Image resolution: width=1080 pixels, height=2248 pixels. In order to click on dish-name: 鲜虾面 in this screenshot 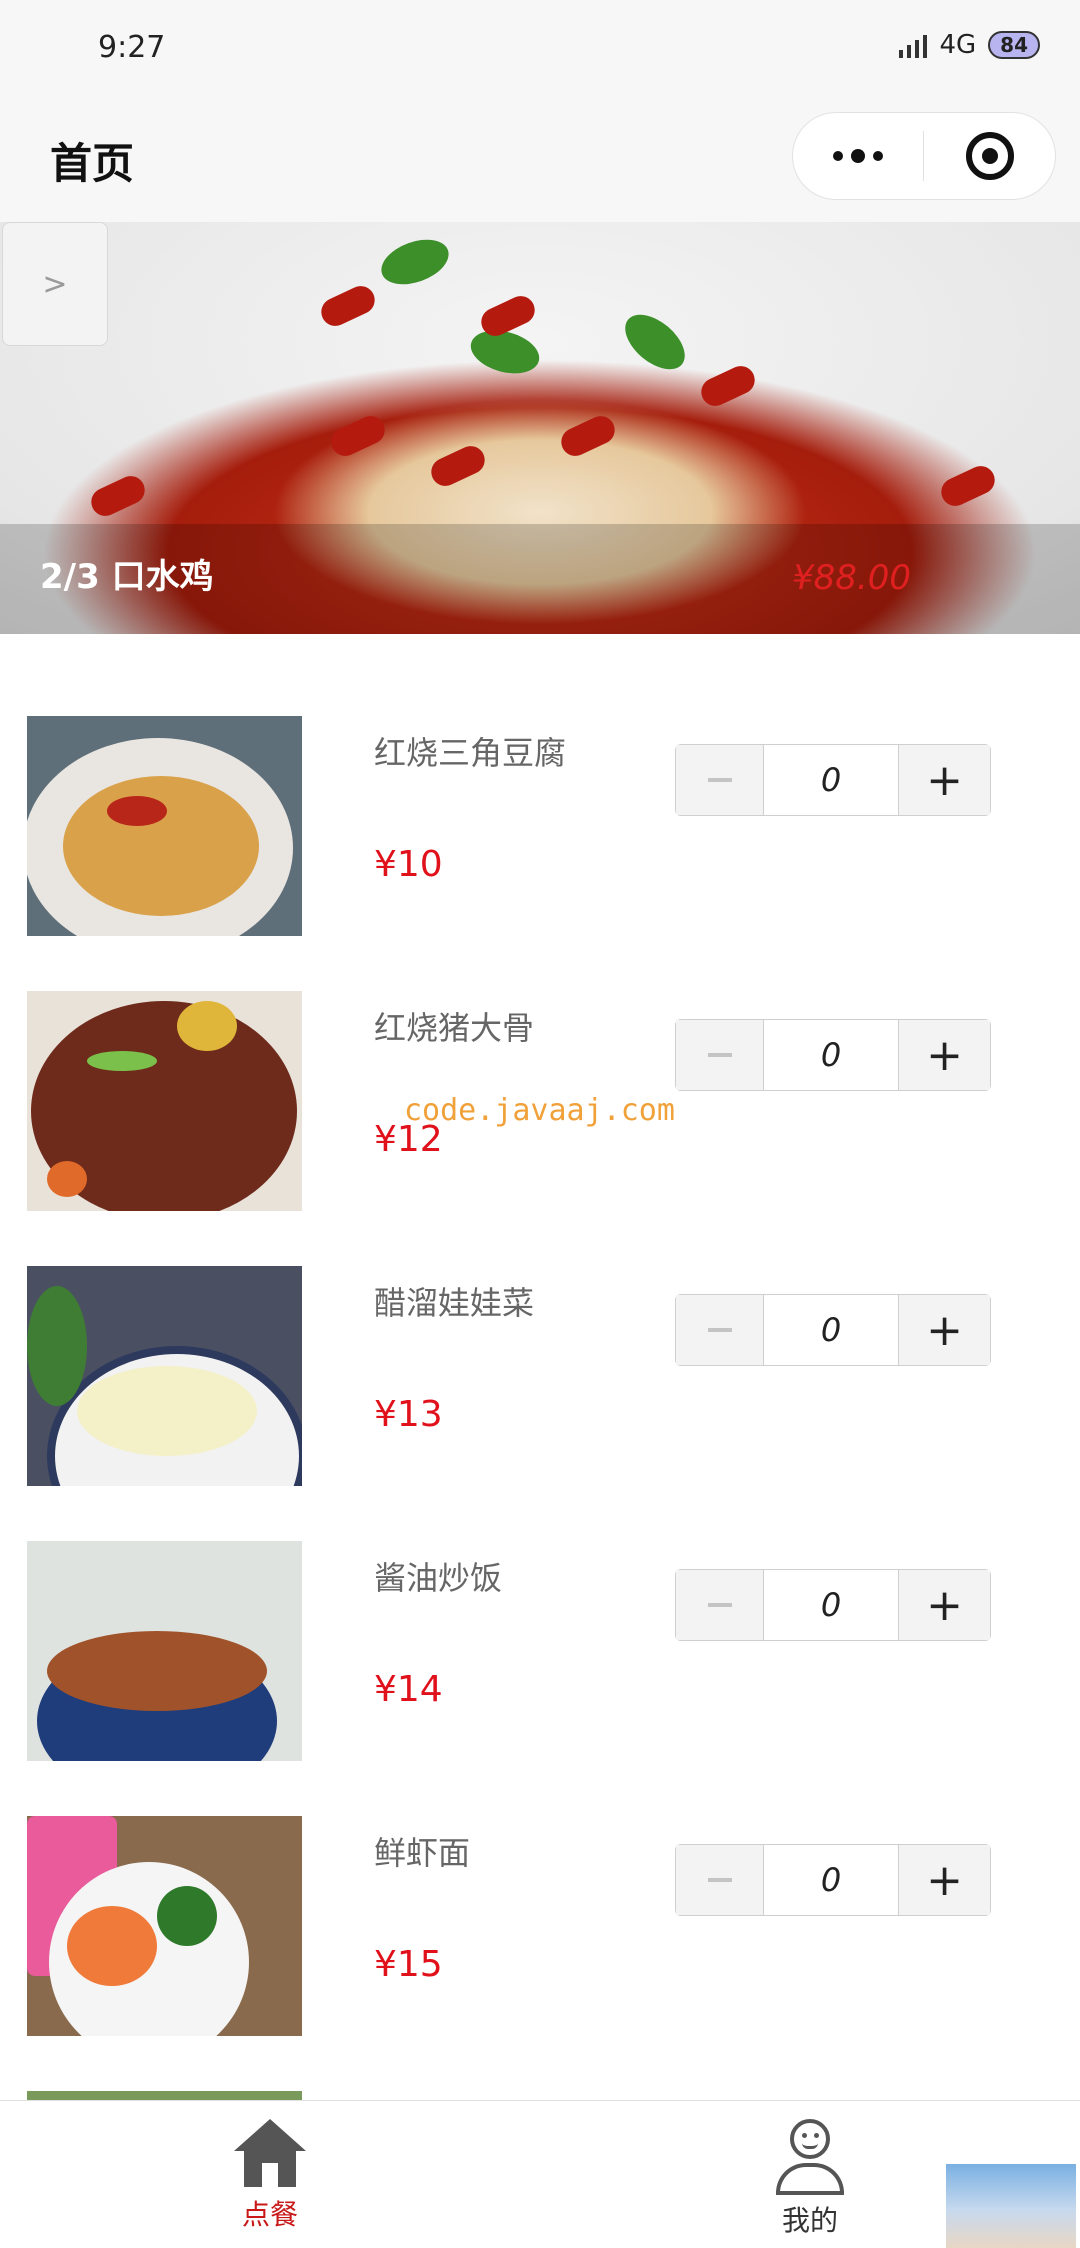, I will do `click(422, 1853)`.